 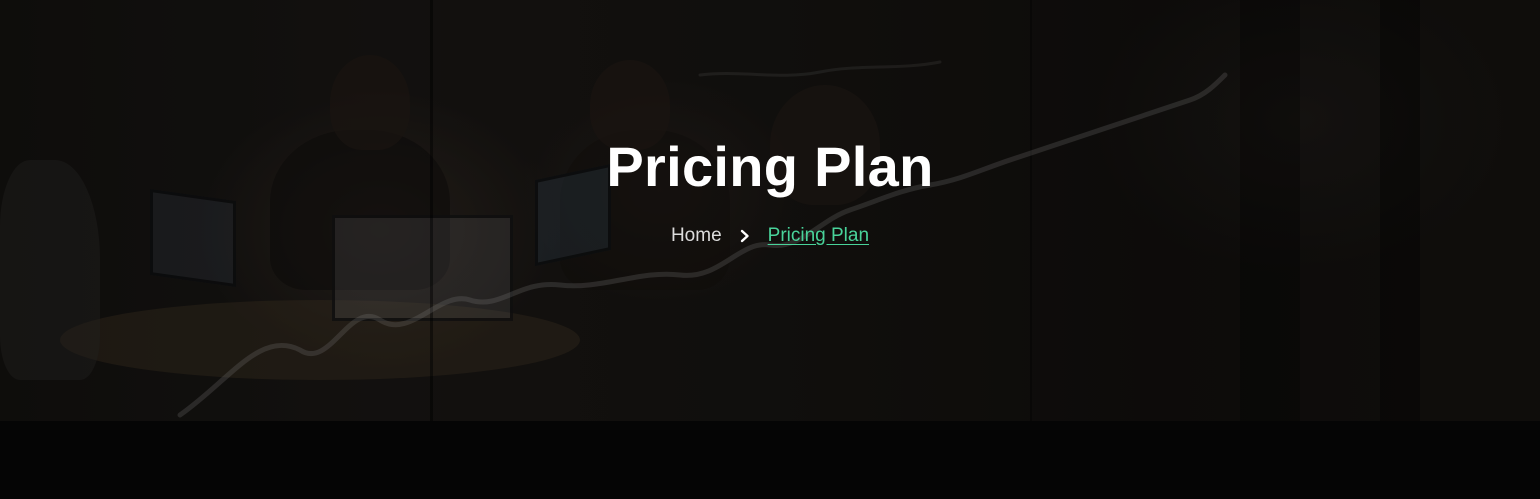 What do you see at coordinates (745, 236) in the screenshot?
I see `chevron-right-icon` at bounding box center [745, 236].